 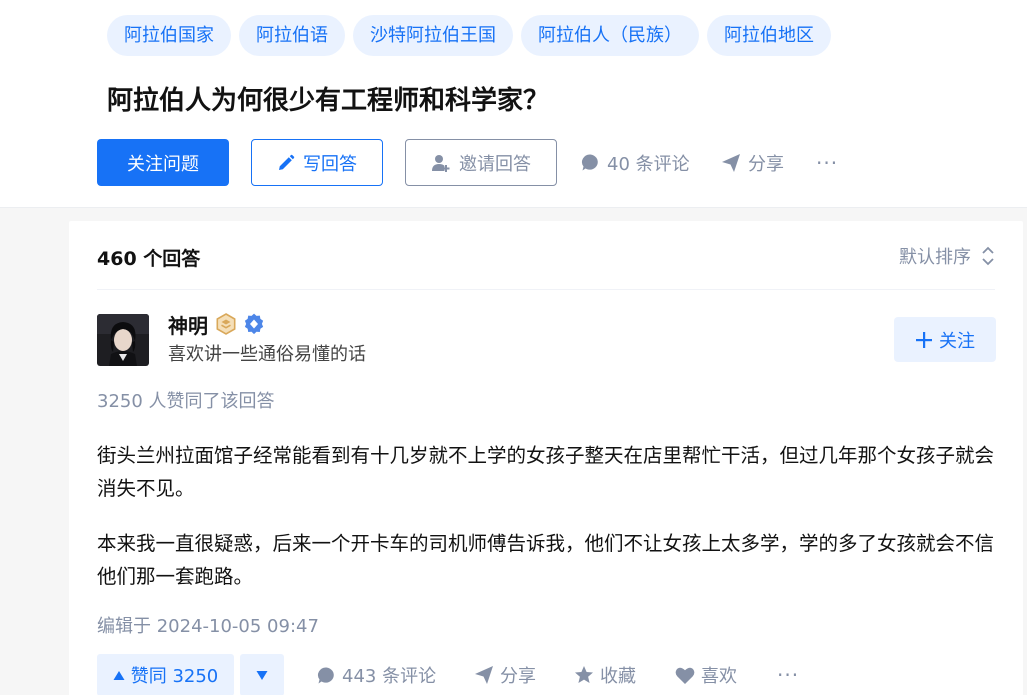 I want to click on sort-label: 默认排序, so click(x=935, y=257).